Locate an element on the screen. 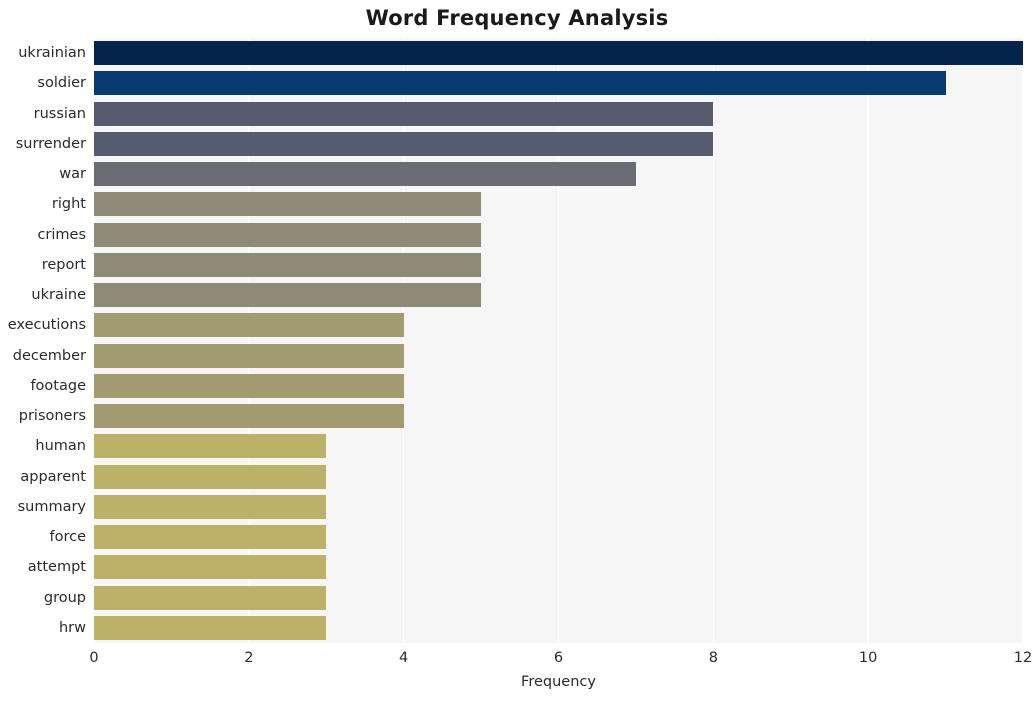 The image size is (1034, 701). y-tick-label-report: report is located at coordinates (63, 264).